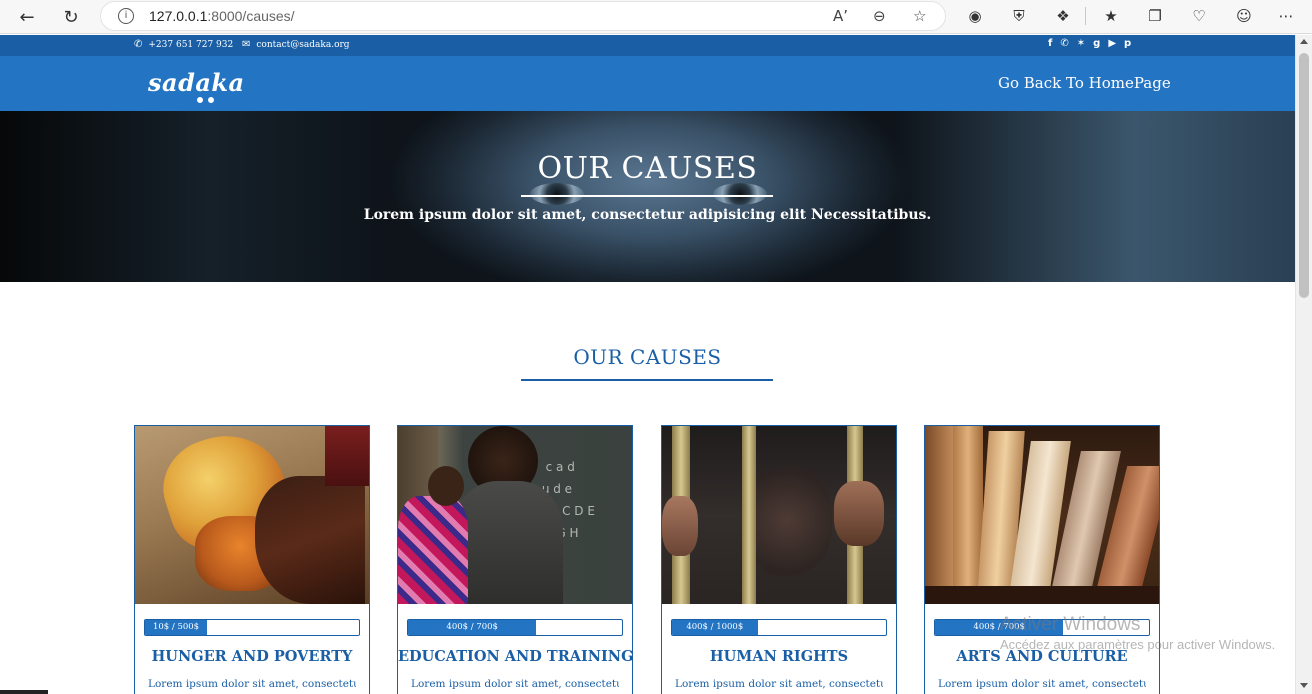 This screenshot has width=1312, height=694. I want to click on hero-title: OUR CAUSES, so click(647, 168).